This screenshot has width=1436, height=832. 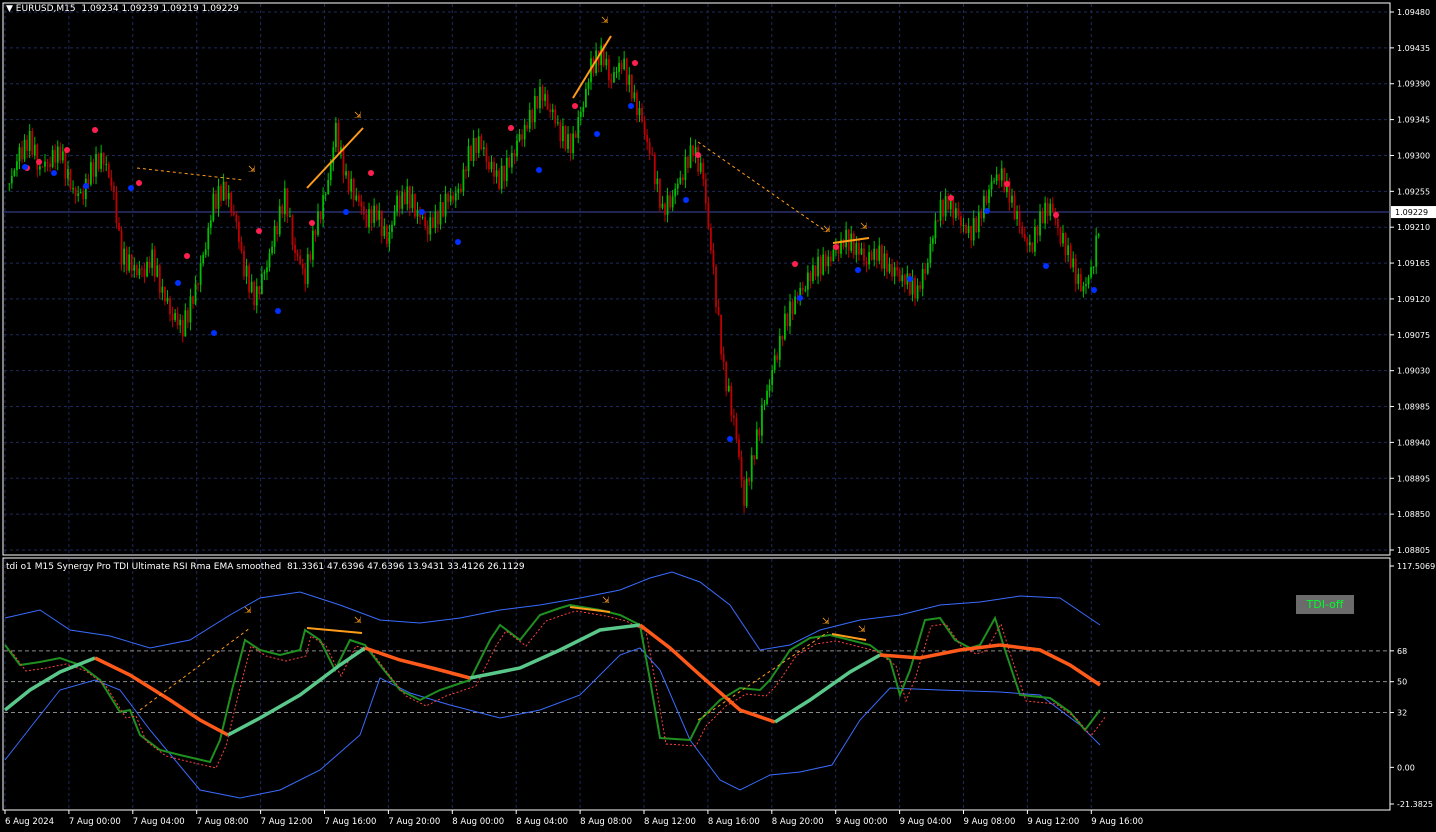 What do you see at coordinates (1413, 478) in the screenshot?
I see `price-label: 1.08895` at bounding box center [1413, 478].